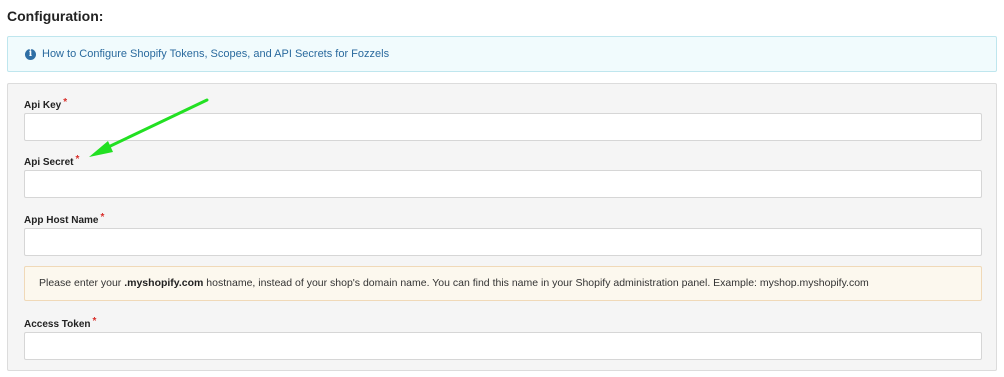  I want to click on api-secret-label: Api Secret *, so click(51, 161).